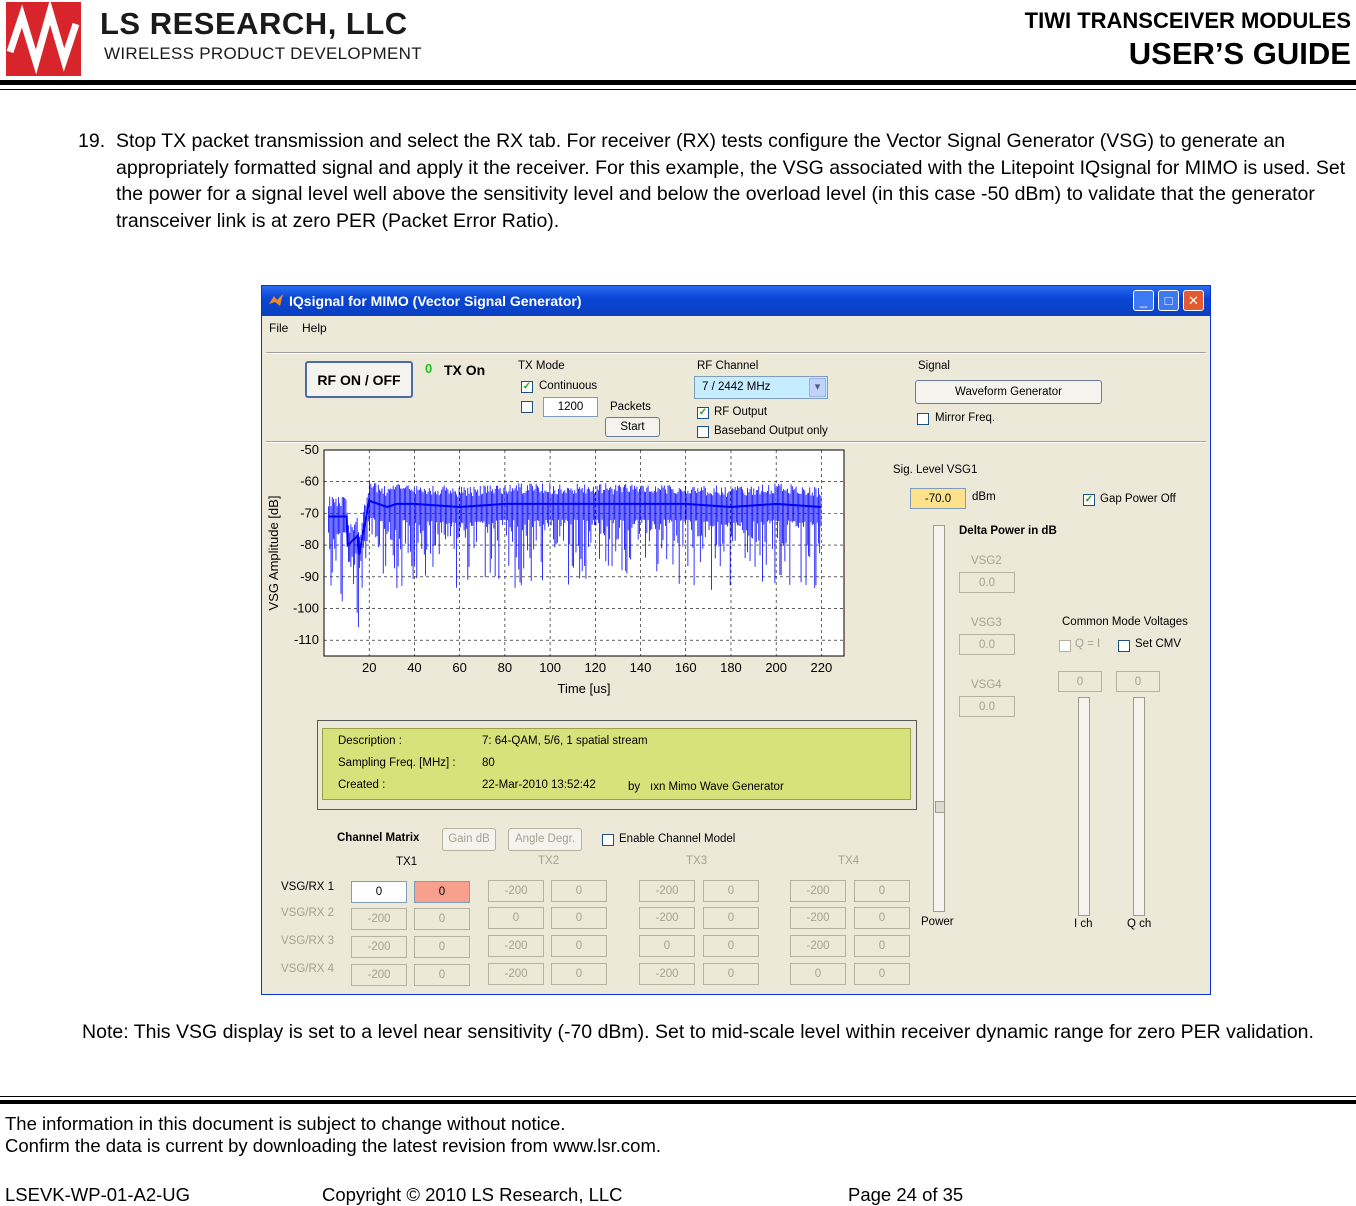 Image resolution: width=1356 pixels, height=1206 pixels. I want to click on company-name: LS RESEARCH, LLC, so click(254, 23).